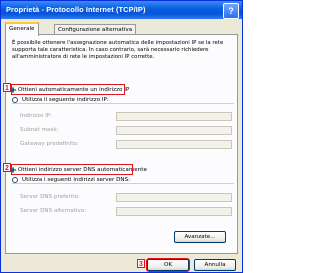  What do you see at coordinates (7, 167) in the screenshot?
I see `annotation-marker-2: 2` at bounding box center [7, 167].